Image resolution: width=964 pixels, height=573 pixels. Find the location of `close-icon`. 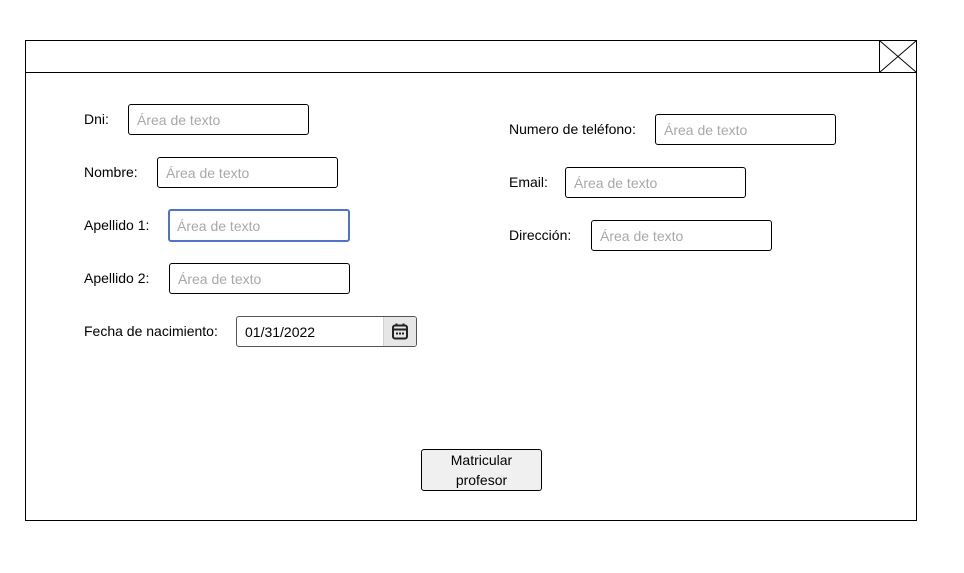

close-icon is located at coordinates (898, 56).